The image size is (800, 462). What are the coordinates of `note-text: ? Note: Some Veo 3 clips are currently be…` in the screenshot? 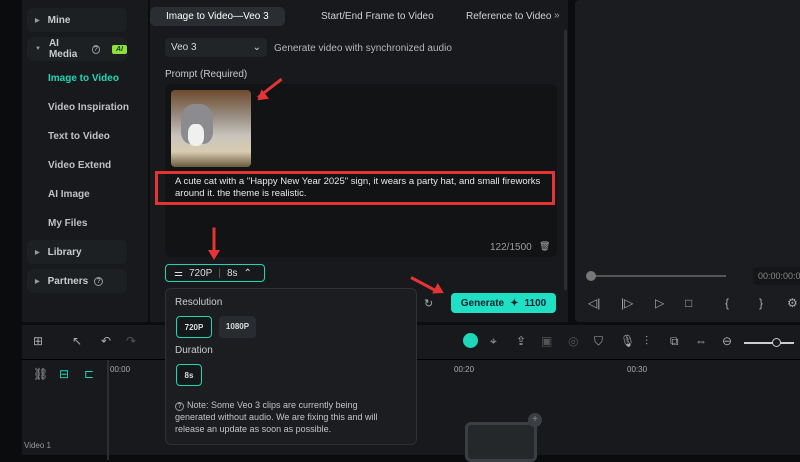 It's located at (280, 417).